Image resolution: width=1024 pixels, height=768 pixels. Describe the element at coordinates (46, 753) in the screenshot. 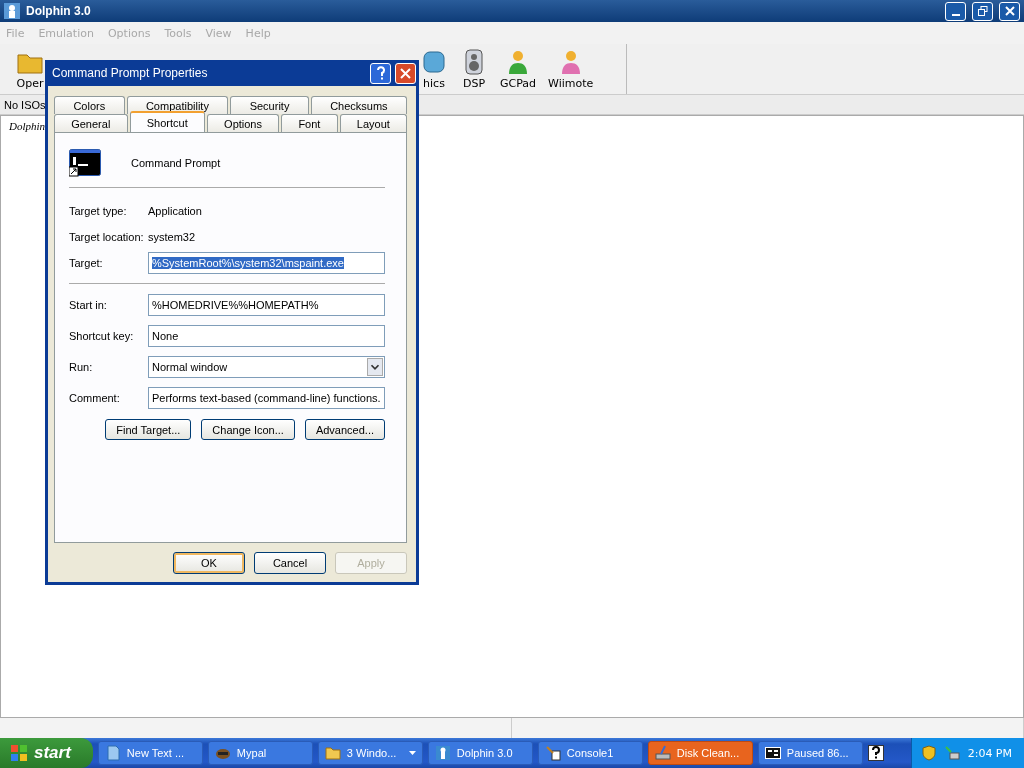

I see `start-button: start` at that location.